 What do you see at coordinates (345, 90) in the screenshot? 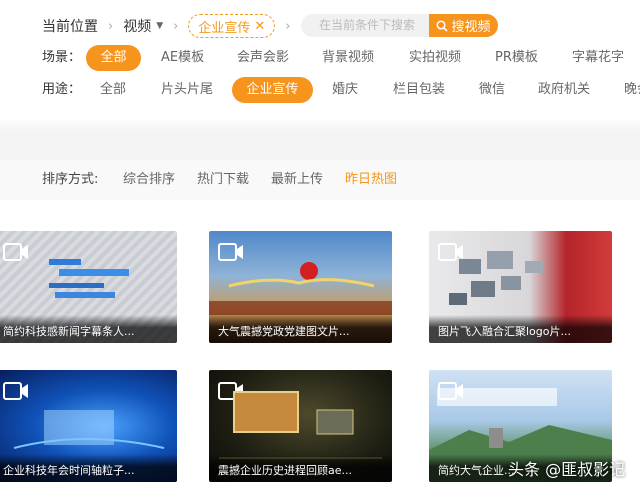
I see `usage-option-wedding: 婚庆` at bounding box center [345, 90].